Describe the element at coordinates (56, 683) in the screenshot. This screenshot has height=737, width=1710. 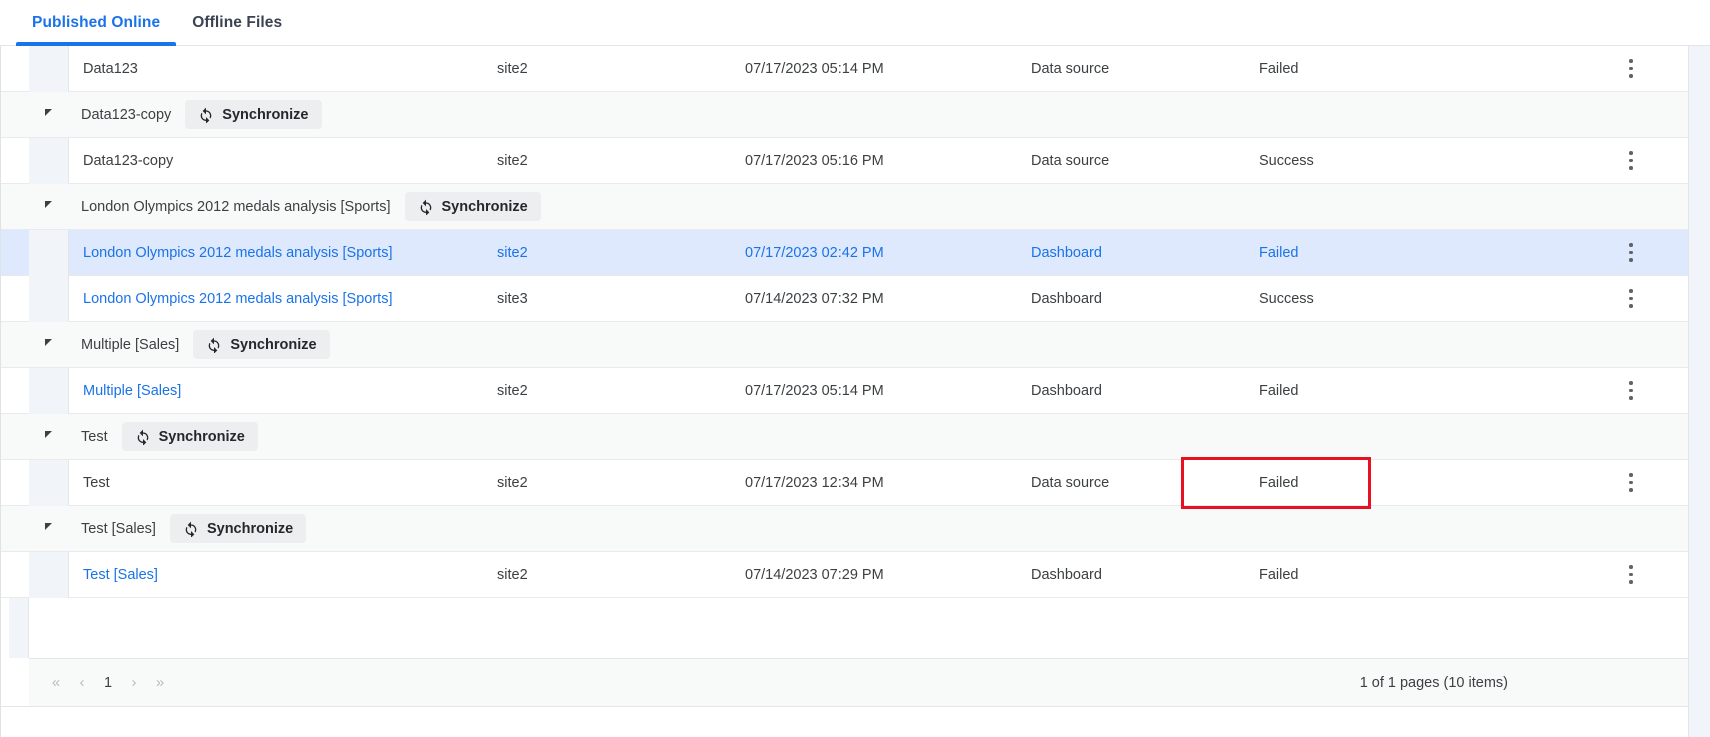
I see `pagination-first-button: «` at that location.